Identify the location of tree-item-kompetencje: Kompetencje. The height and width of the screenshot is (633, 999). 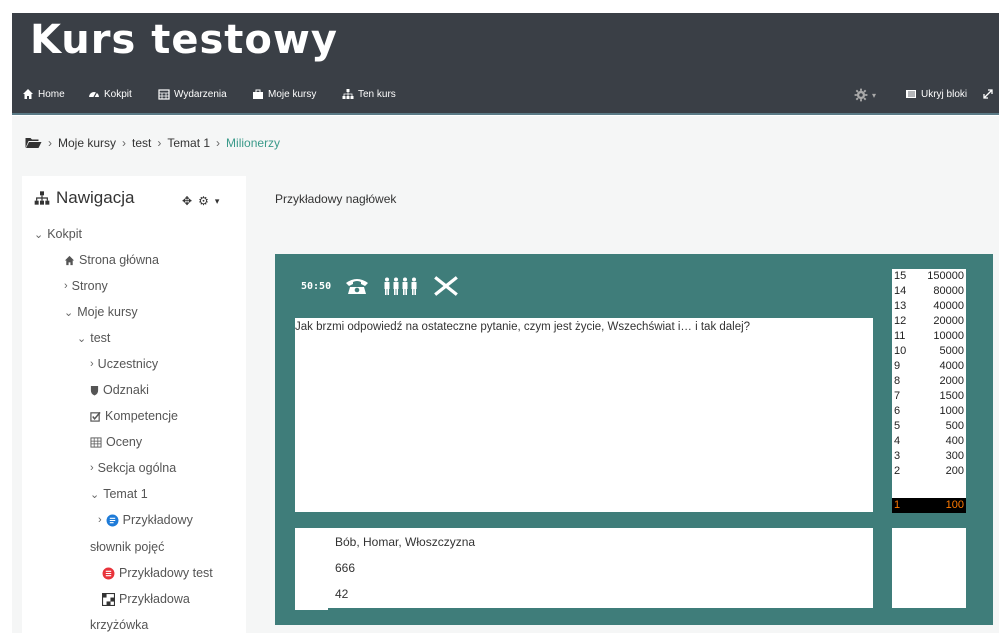
(134, 416).